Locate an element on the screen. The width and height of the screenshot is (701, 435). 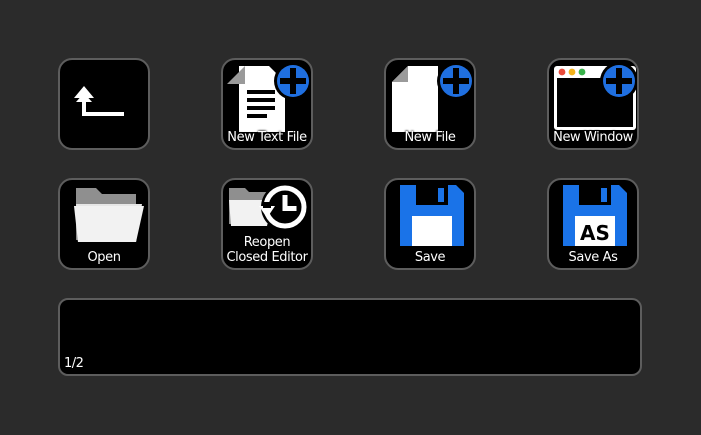
back-arrow-icon is located at coordinates (99, 101).